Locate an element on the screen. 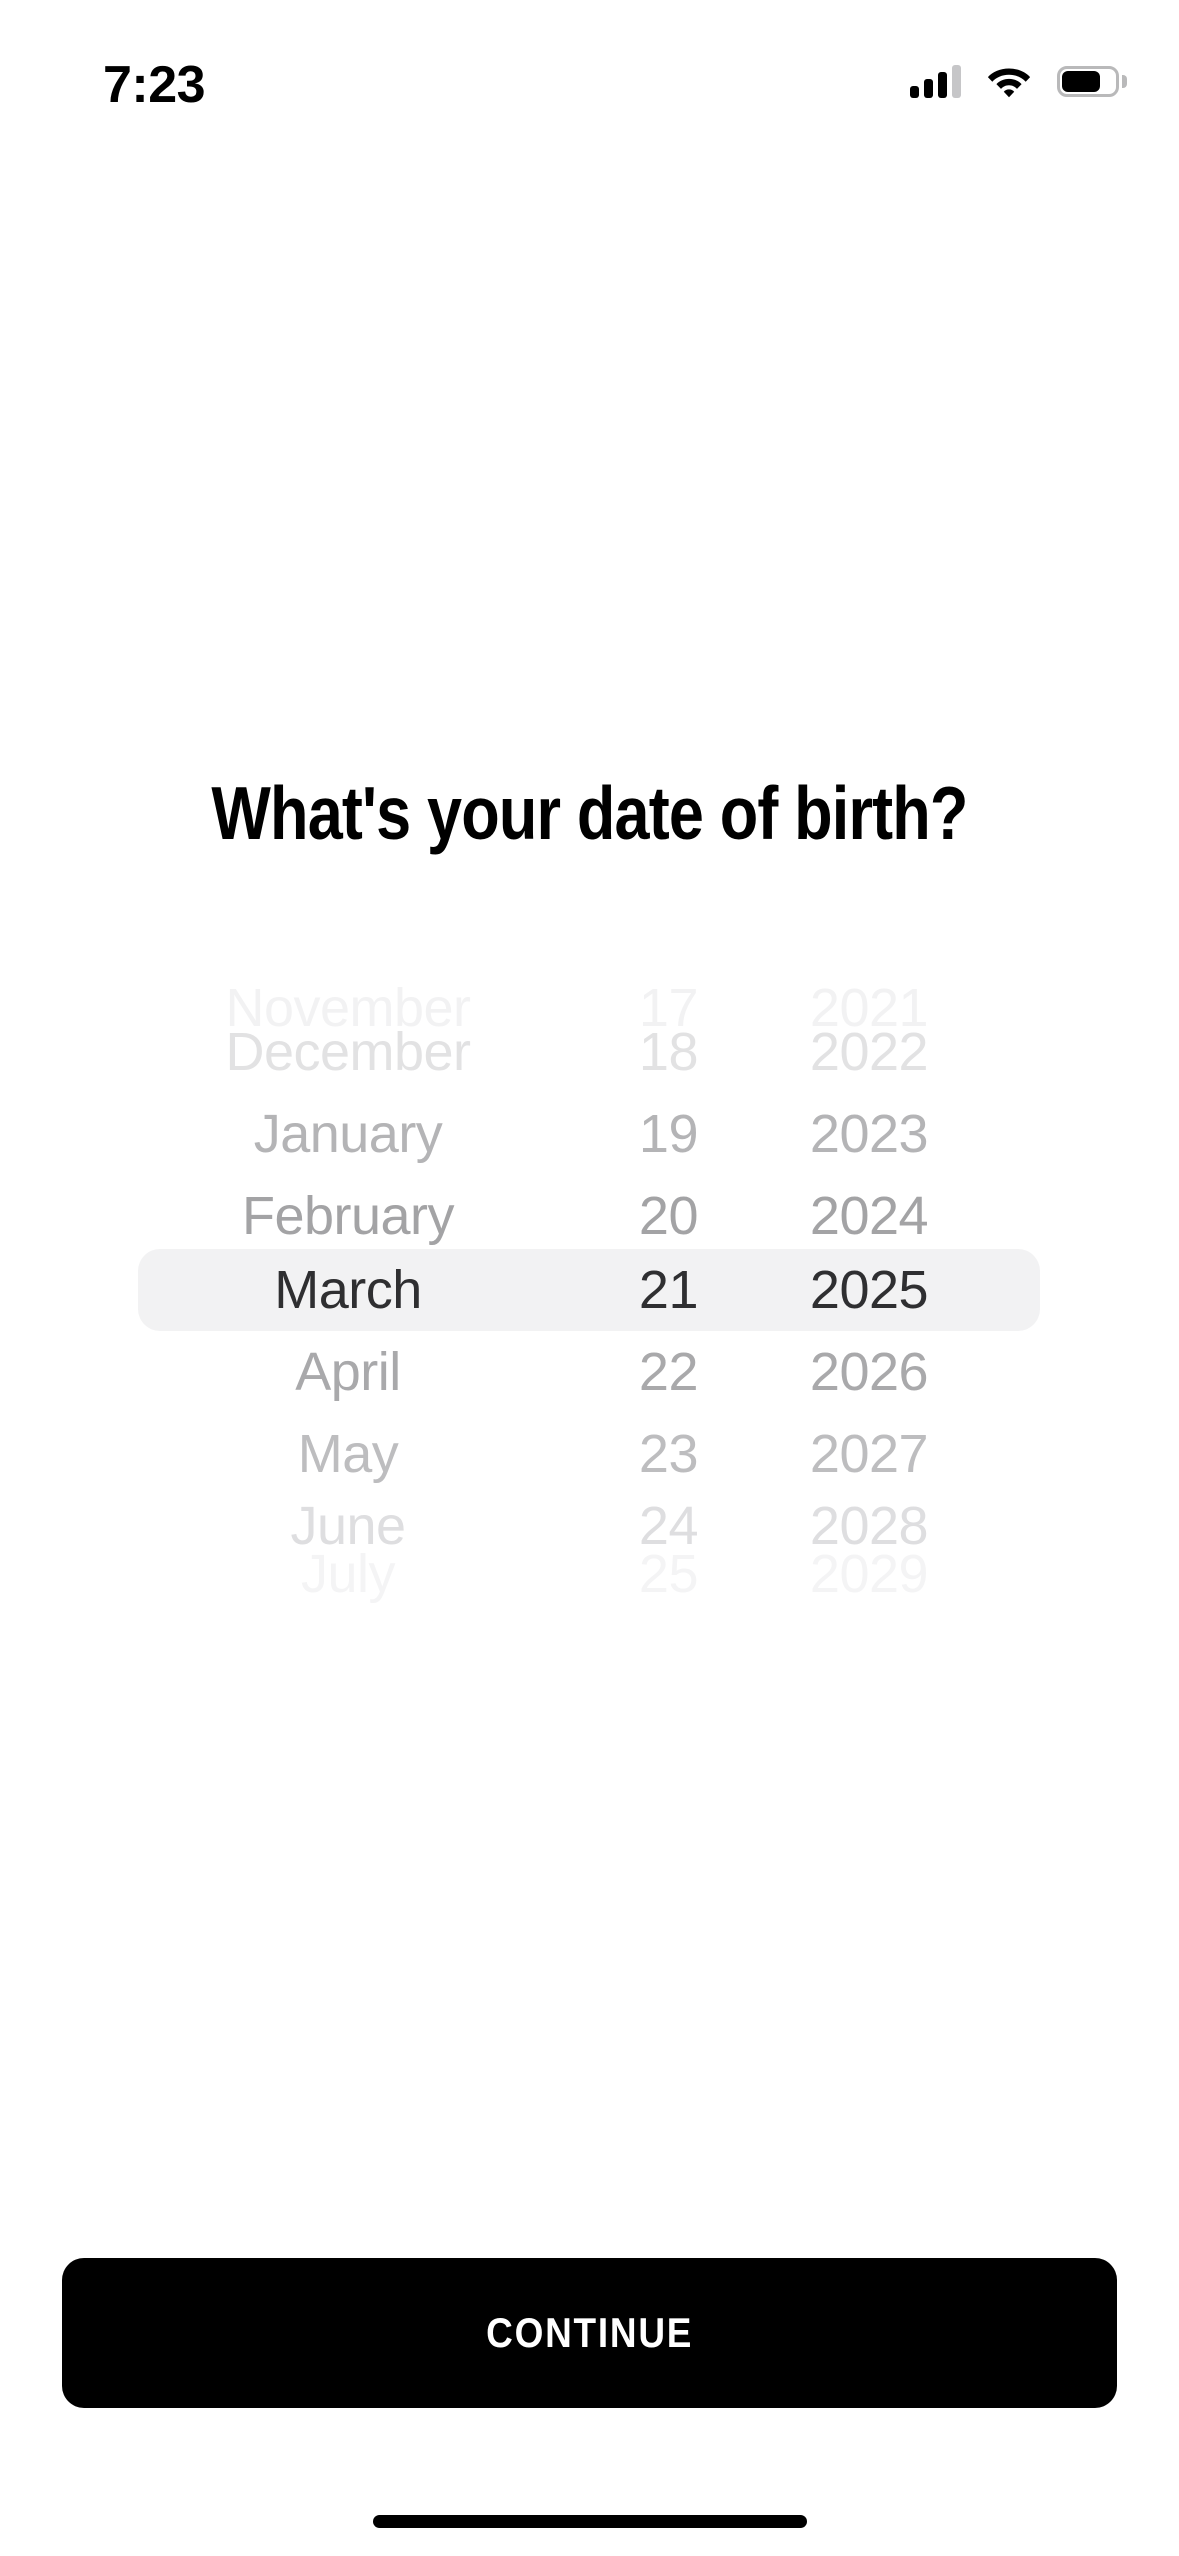 The height and width of the screenshot is (2556, 1179). page-title: What's your date of birth? is located at coordinates (589, 813).